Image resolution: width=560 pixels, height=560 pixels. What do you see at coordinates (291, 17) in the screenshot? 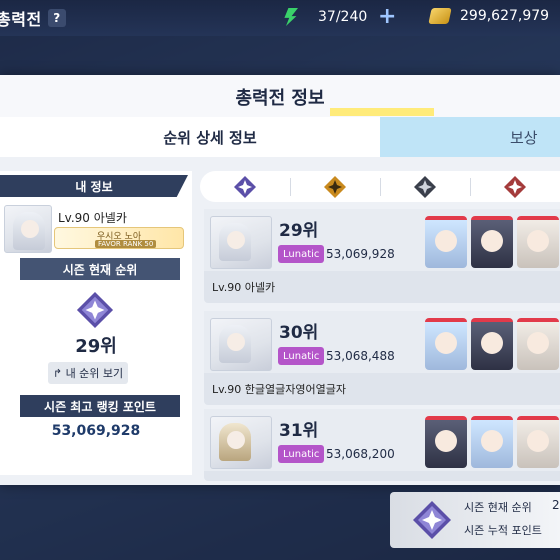
I see `lightning-icon` at bounding box center [291, 17].